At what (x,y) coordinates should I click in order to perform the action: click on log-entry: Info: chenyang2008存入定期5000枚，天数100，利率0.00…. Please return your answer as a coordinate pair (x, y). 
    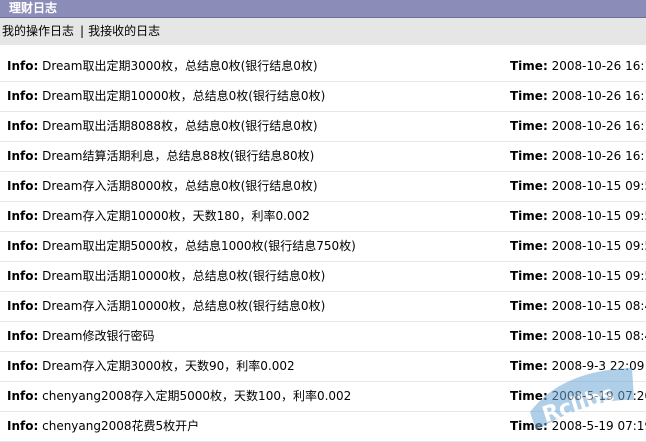
    Looking at the image, I should click on (323, 397).